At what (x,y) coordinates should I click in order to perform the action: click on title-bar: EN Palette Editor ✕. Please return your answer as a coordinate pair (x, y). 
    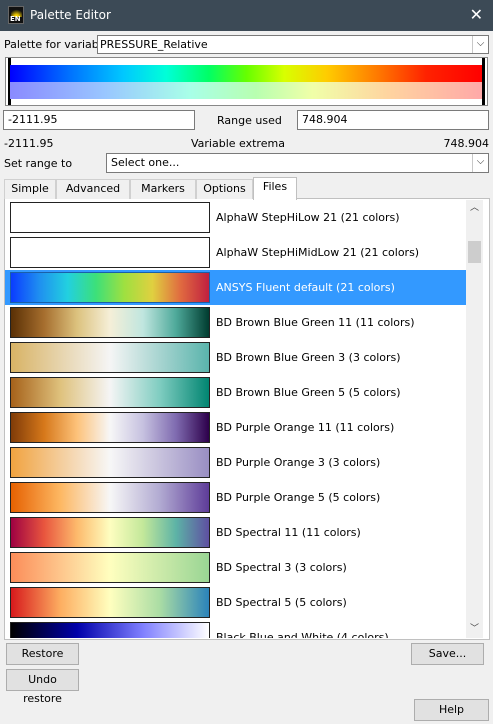
    Looking at the image, I should click on (246, 15).